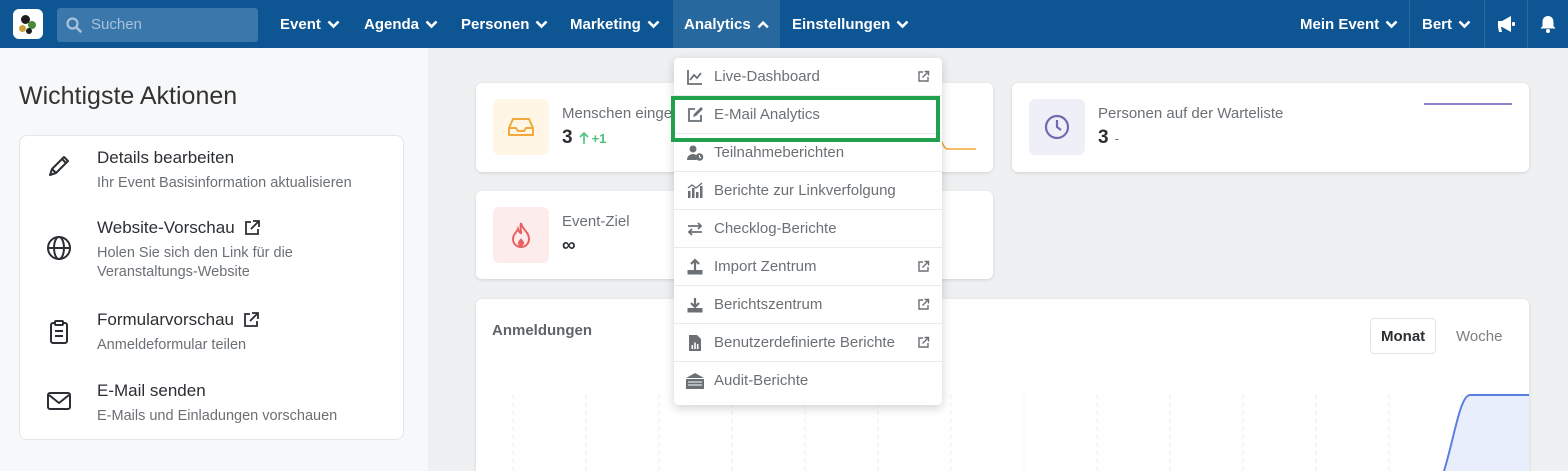 The height and width of the screenshot is (471, 1568). I want to click on menu-item-label: Berichte zur Linkverfolgung, so click(805, 190).